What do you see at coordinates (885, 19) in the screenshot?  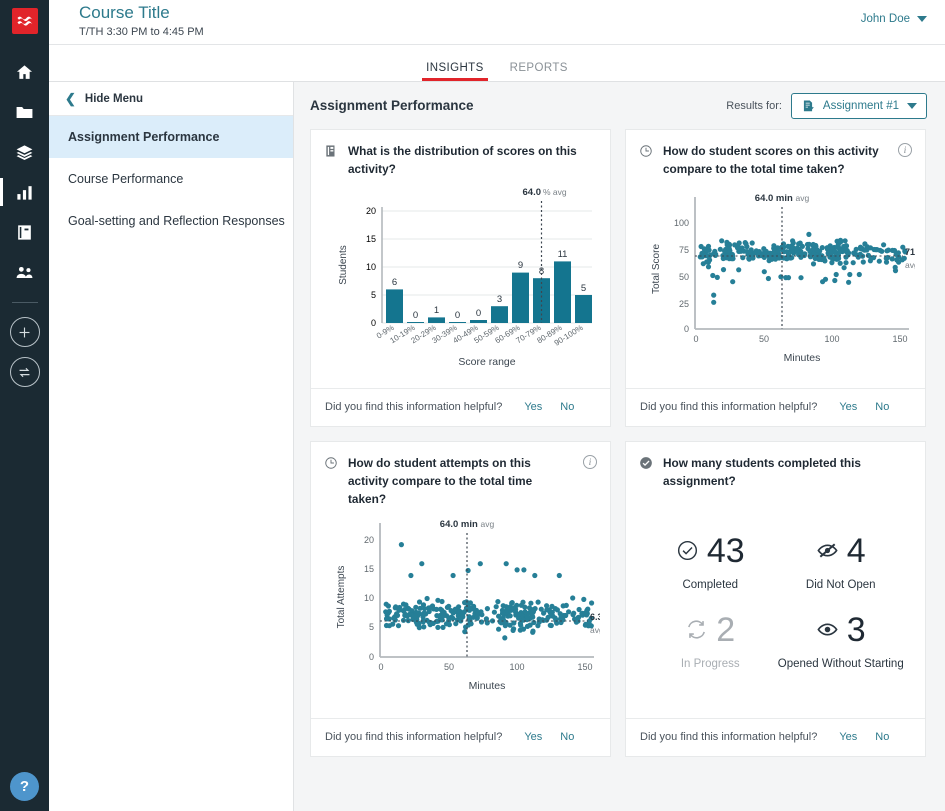 I see `user-name: John Doe` at bounding box center [885, 19].